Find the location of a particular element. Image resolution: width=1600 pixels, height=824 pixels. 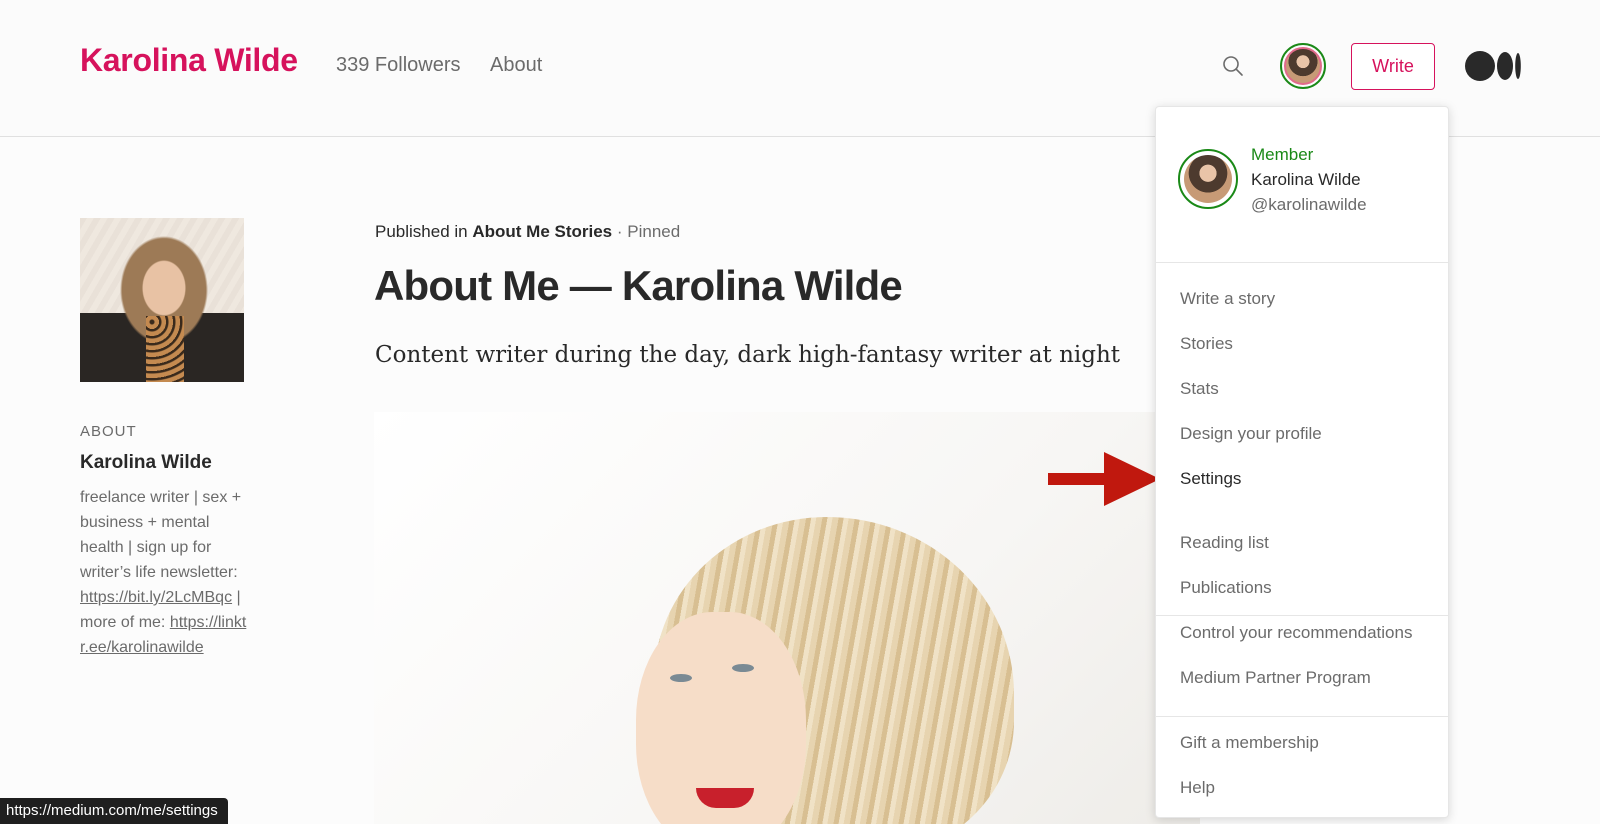

profile-photo is located at coordinates (162, 300).